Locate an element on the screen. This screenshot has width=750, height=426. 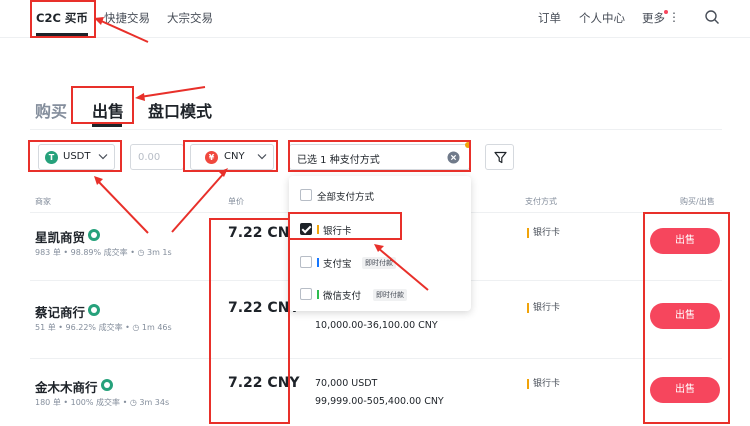
merchant-name: 星凯商贸 is located at coordinates (60, 236).